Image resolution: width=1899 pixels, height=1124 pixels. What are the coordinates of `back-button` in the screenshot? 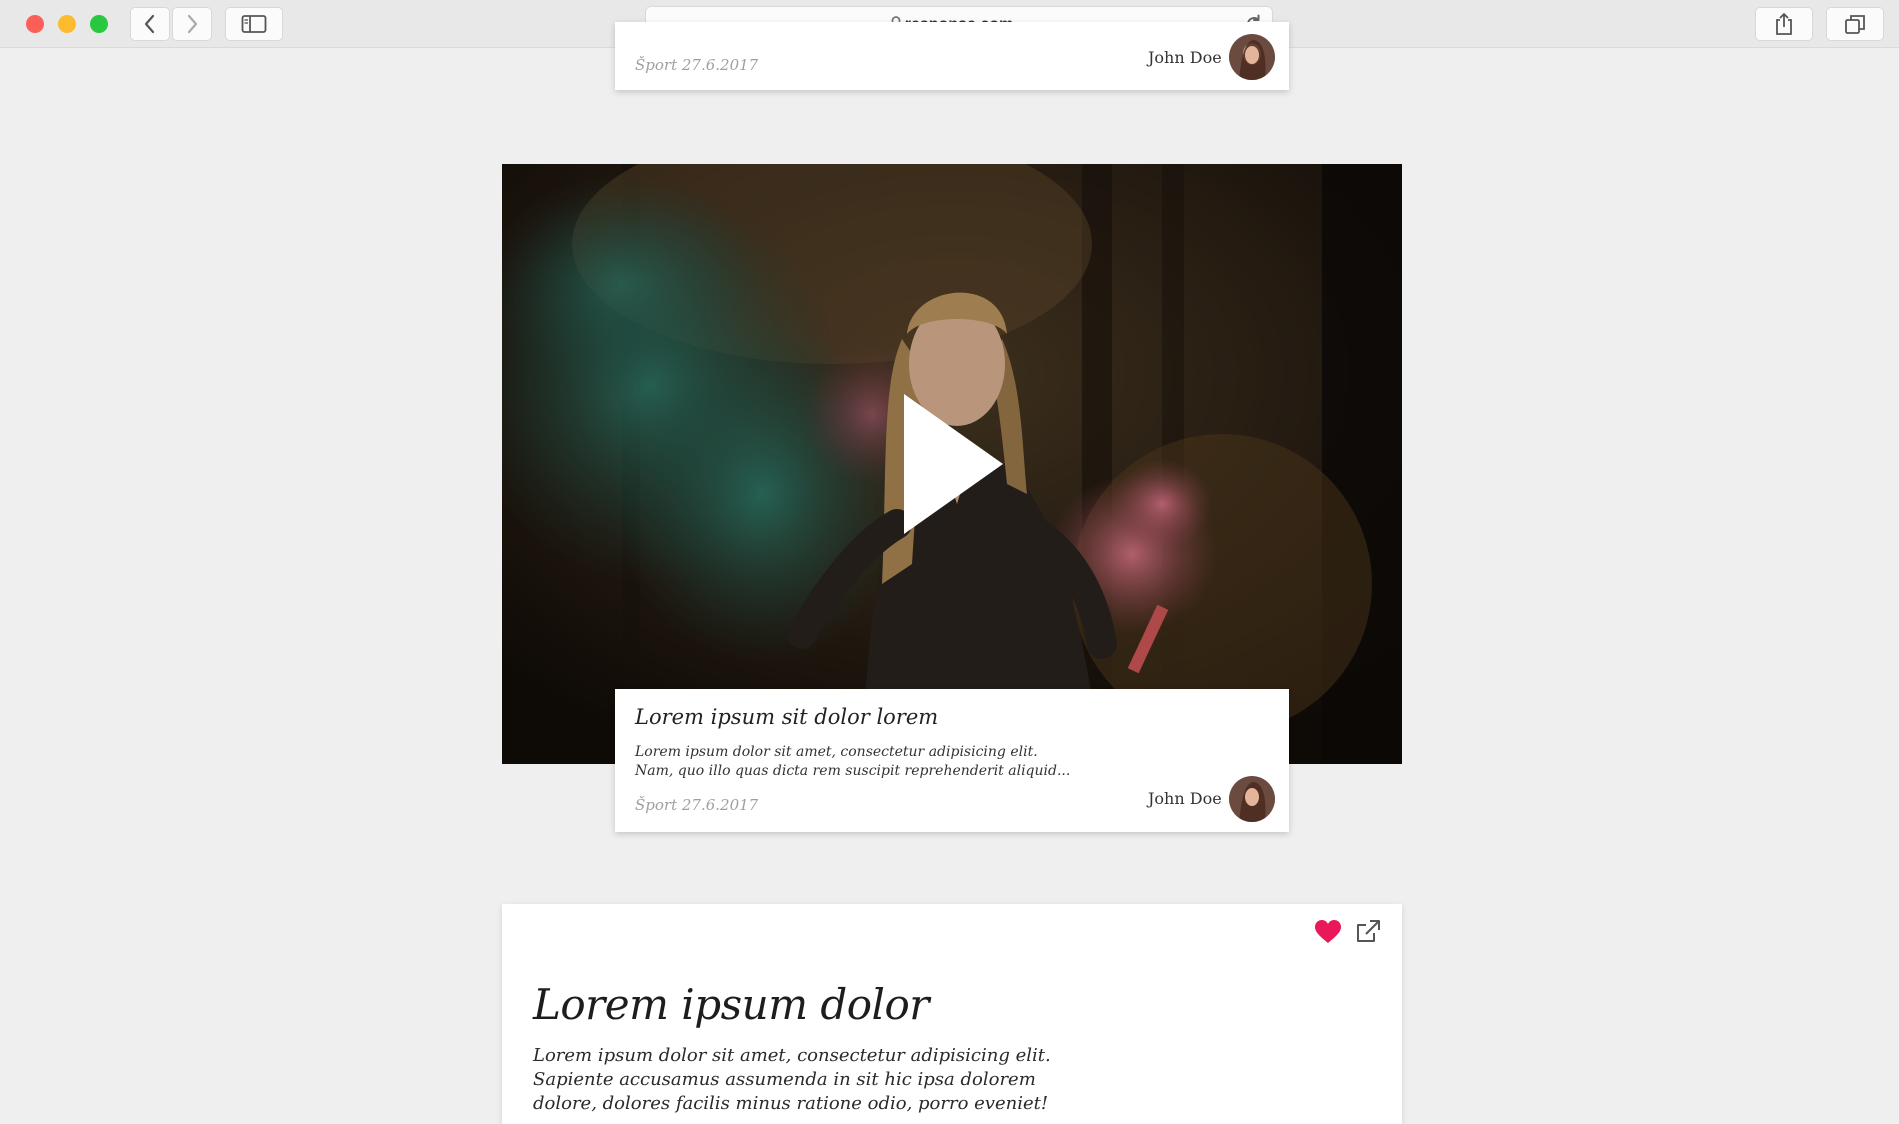 It's located at (150, 24).